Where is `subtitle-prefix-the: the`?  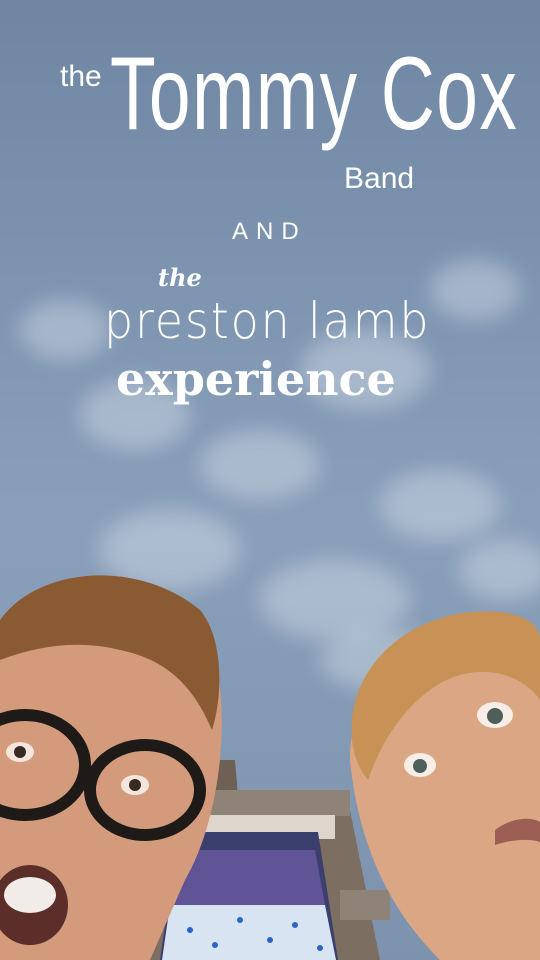 subtitle-prefix-the: the is located at coordinates (180, 277).